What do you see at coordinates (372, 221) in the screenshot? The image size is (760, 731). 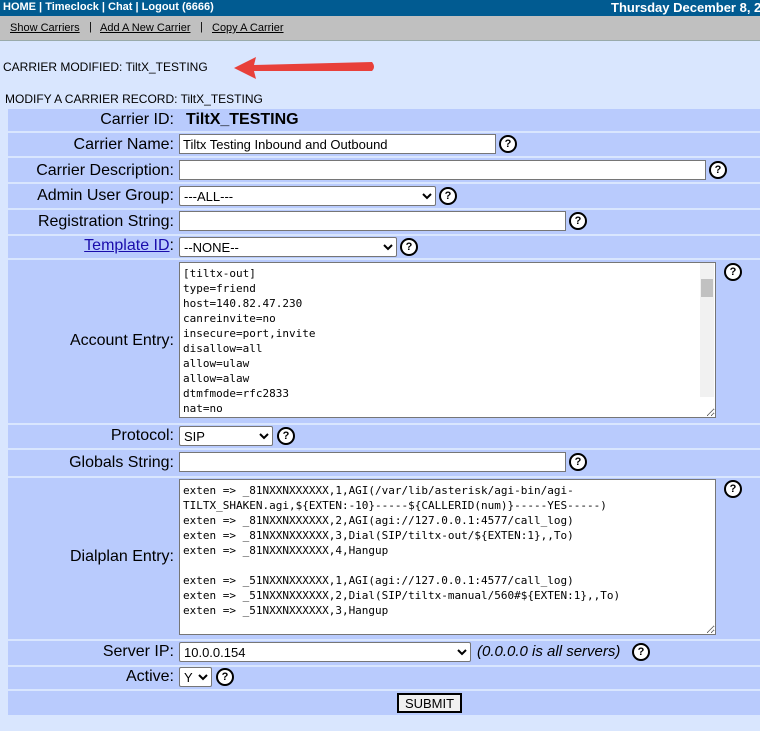 I see `registration-string-input` at bounding box center [372, 221].